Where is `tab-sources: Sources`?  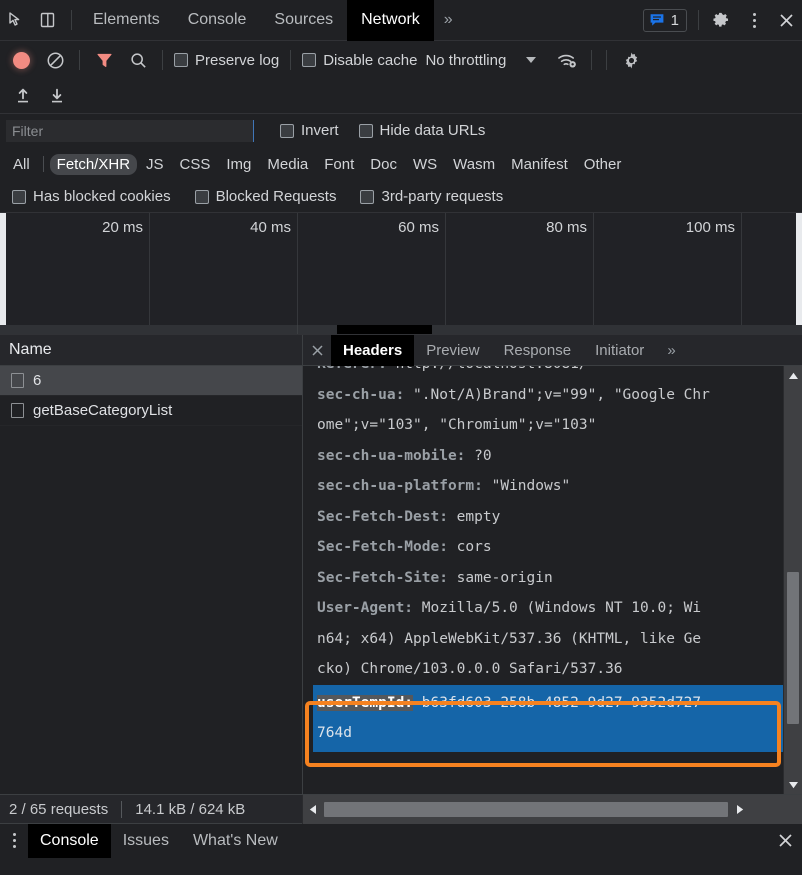
tab-sources: Sources is located at coordinates (303, 20).